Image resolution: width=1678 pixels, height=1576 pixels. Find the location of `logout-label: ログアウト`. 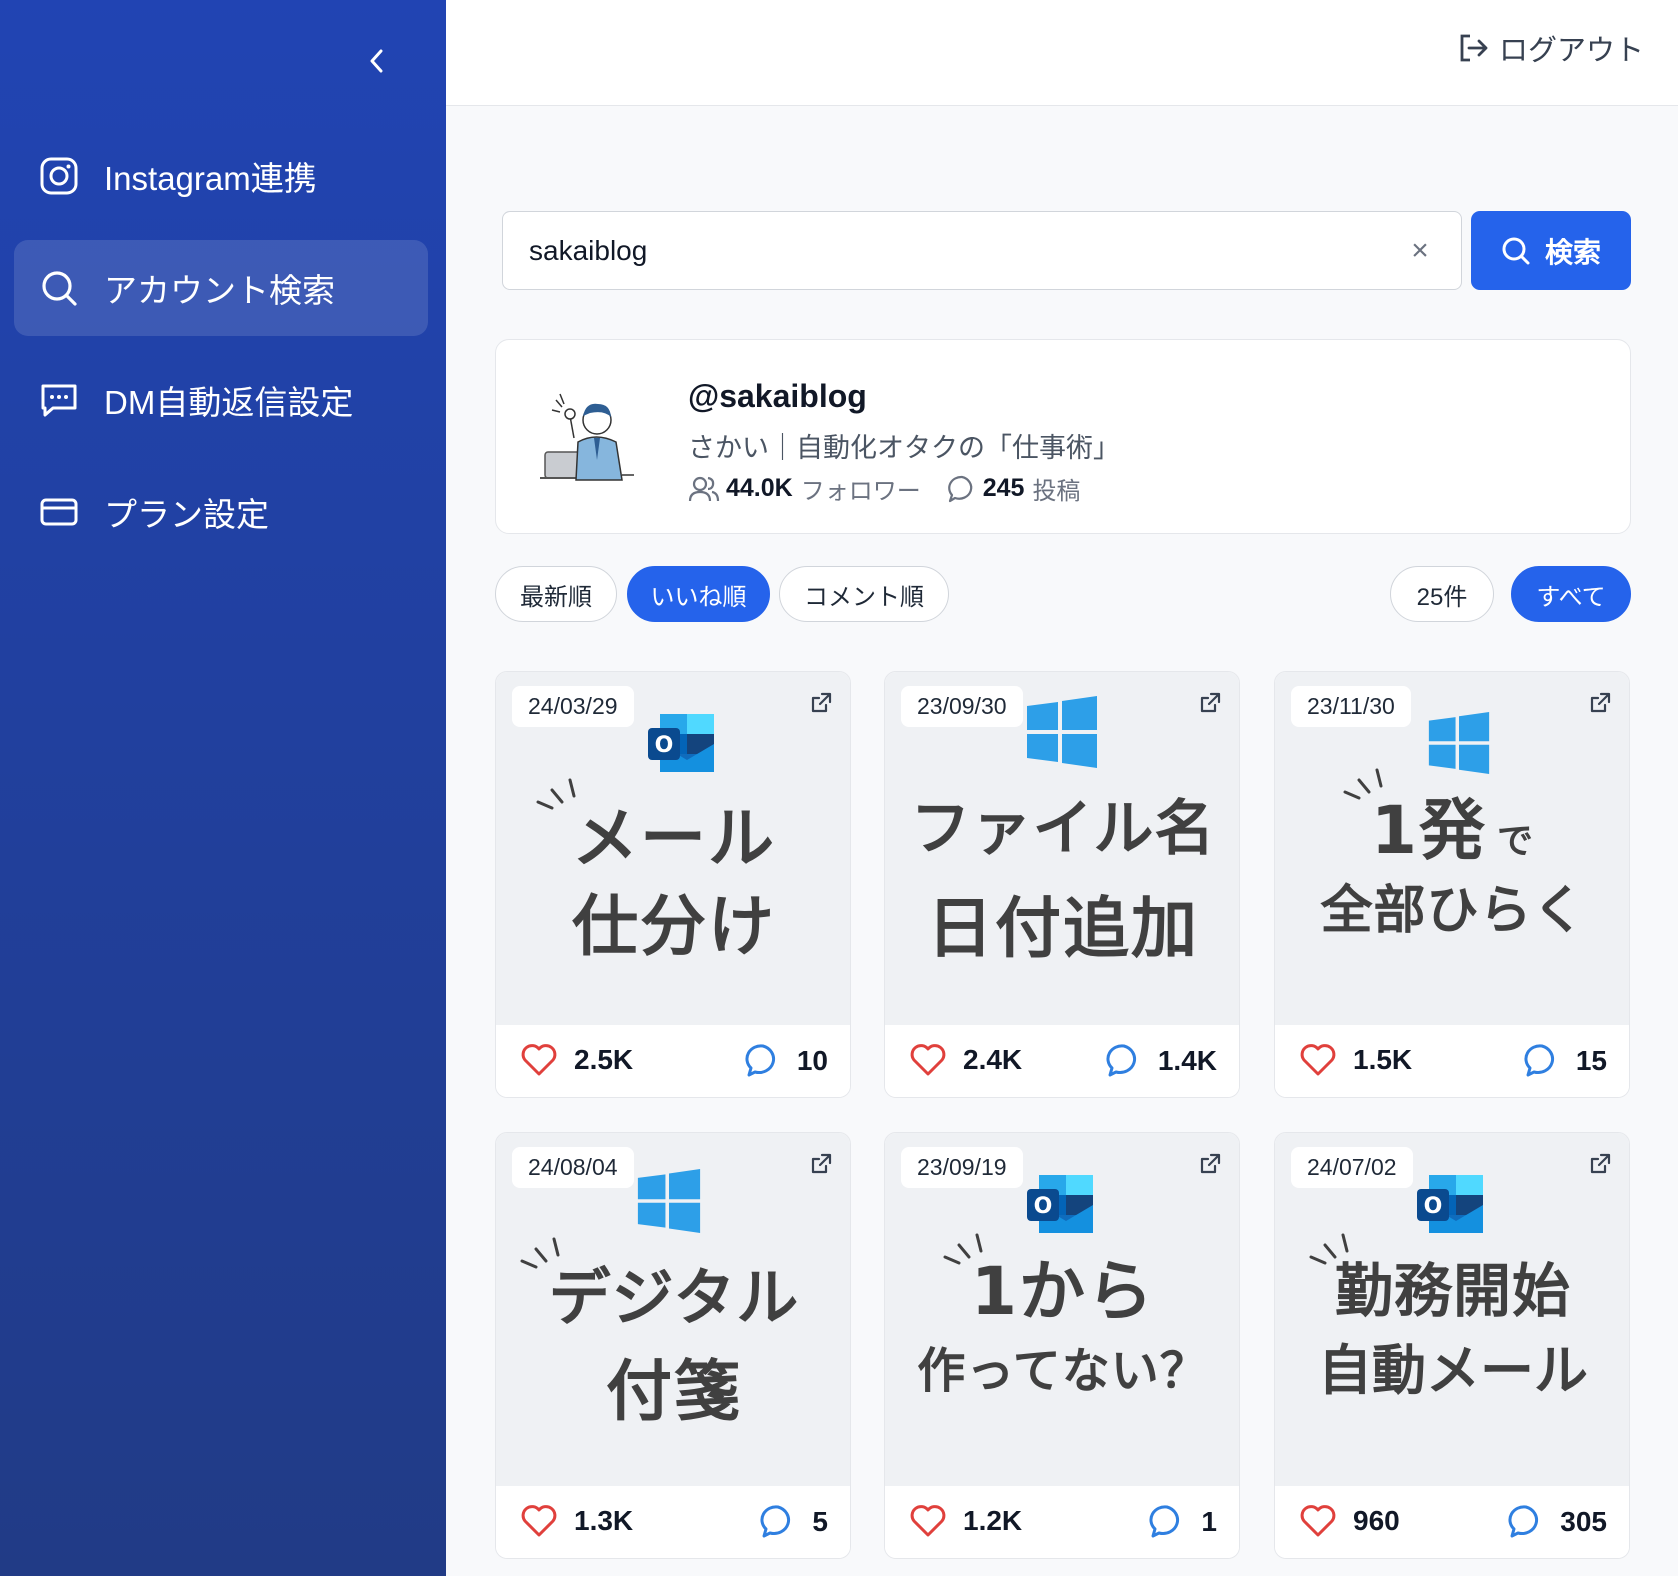

logout-label: ログアウト is located at coordinates (1571, 51).